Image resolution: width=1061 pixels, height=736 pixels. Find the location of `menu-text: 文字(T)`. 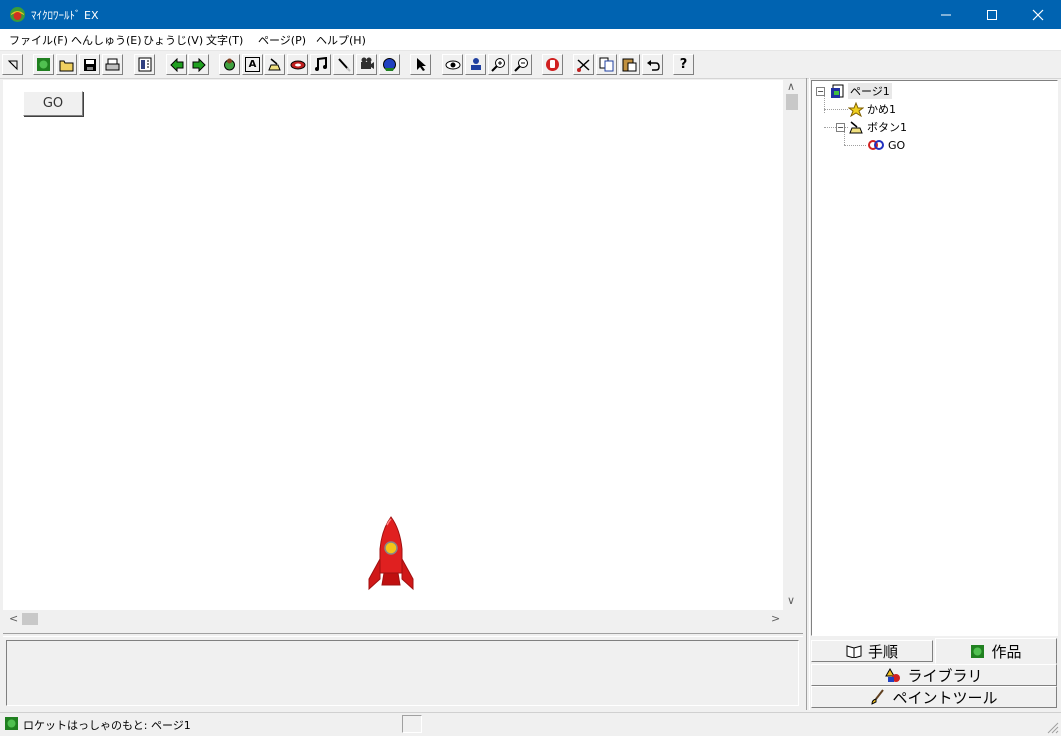

menu-text: 文字(T) is located at coordinates (224, 40).